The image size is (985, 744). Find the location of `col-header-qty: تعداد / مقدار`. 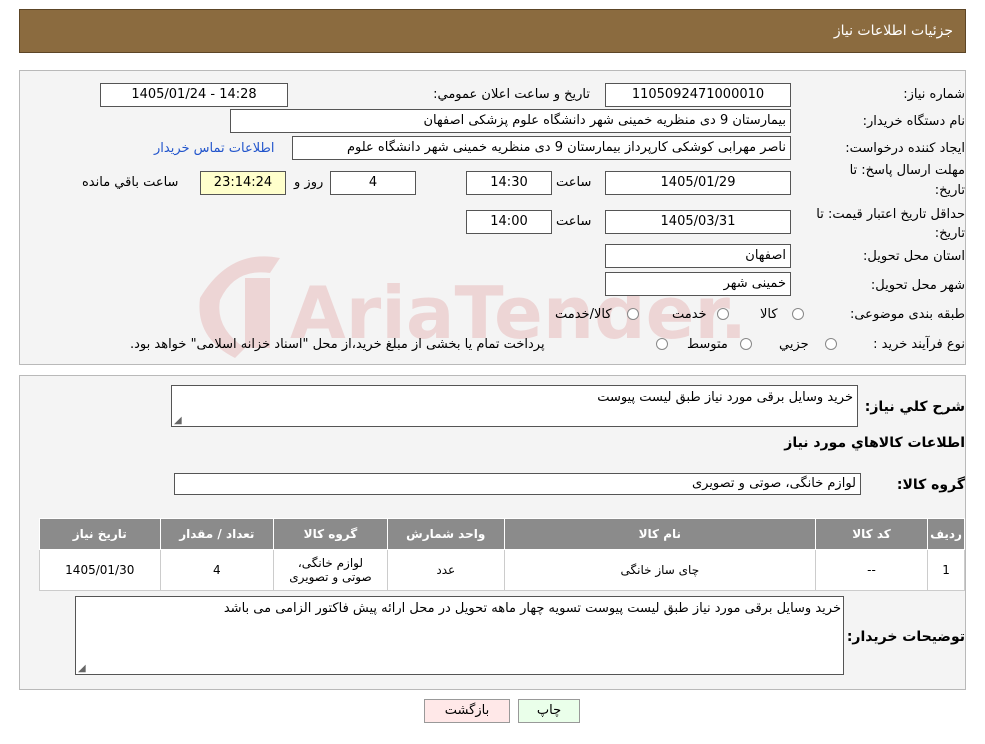

col-header-qty: تعداد / مقدار is located at coordinates (217, 534).